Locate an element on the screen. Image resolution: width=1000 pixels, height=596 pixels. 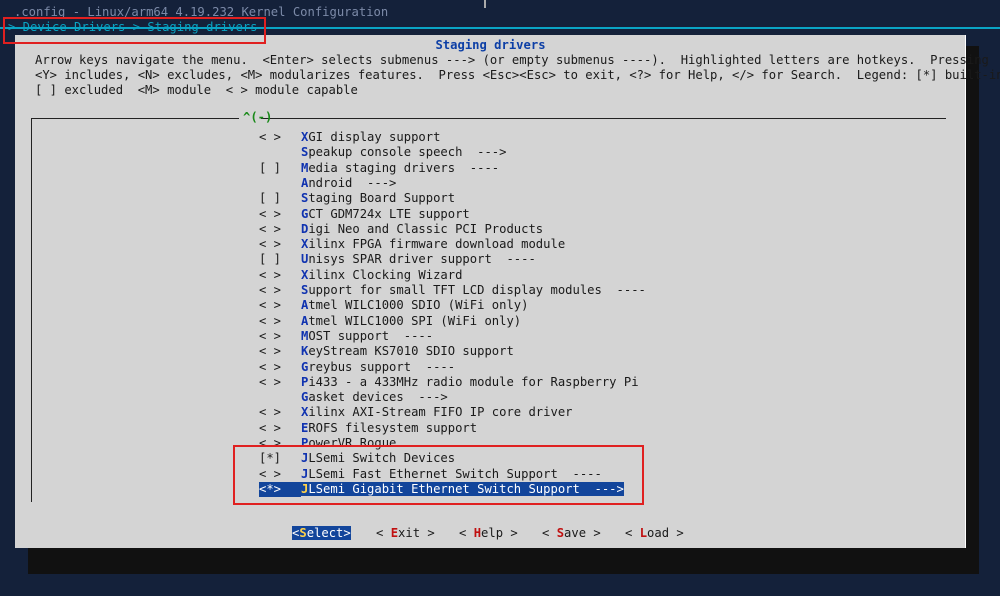
help-button: < Help > is located at coordinates (488, 533).